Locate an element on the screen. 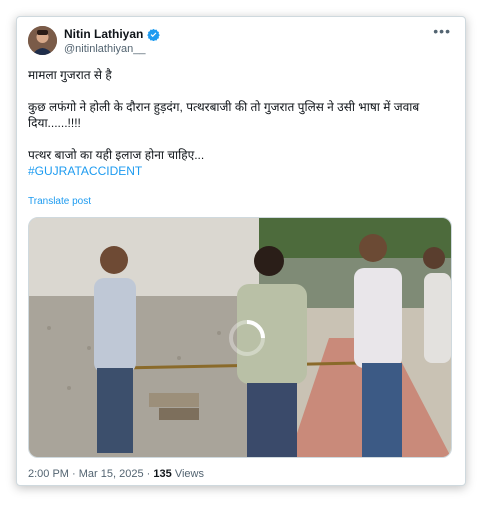  translate-post-link: Translate post is located at coordinates (59, 201).